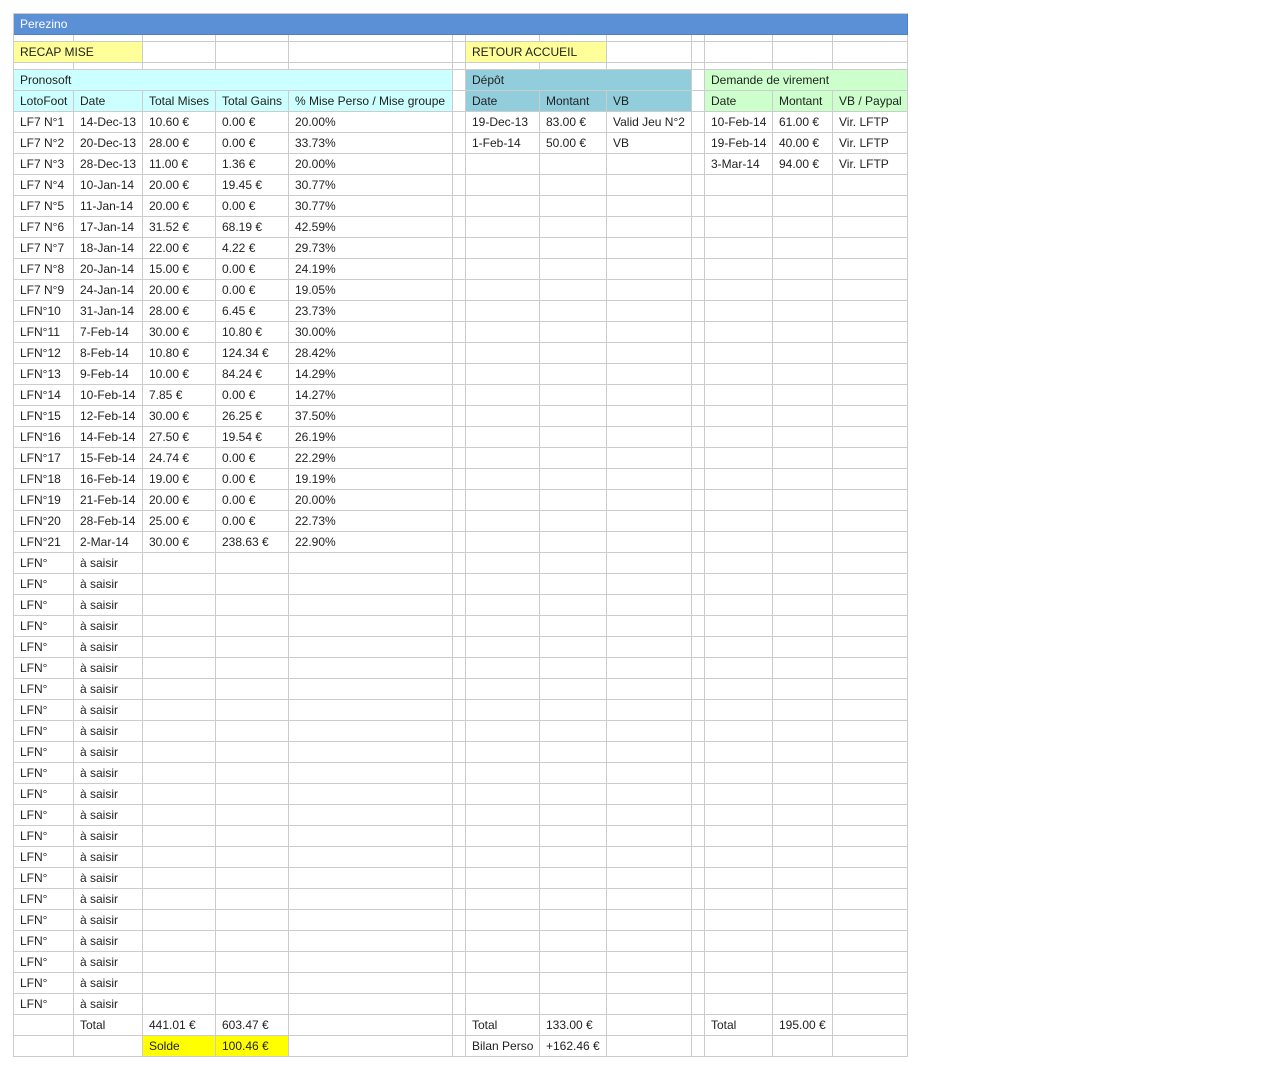 This screenshot has height=1072, width=1280. I want to click on lotofoot-cell: LF7 N°5, so click(44, 206).